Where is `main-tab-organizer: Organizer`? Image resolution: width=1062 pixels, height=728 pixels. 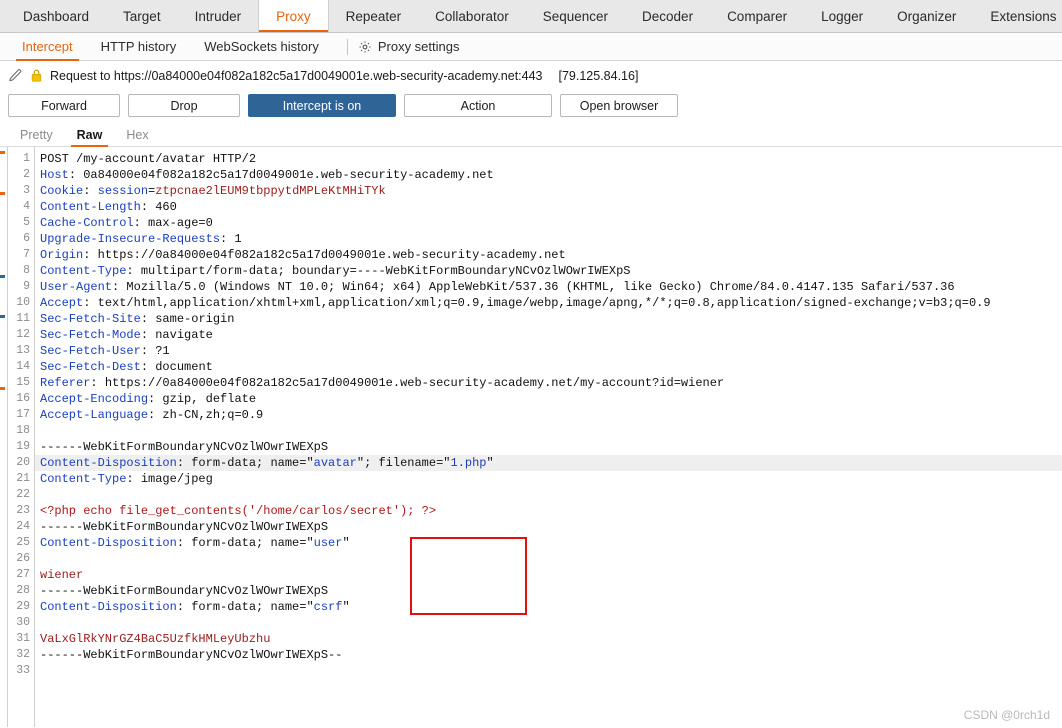
main-tab-organizer: Organizer is located at coordinates (927, 16).